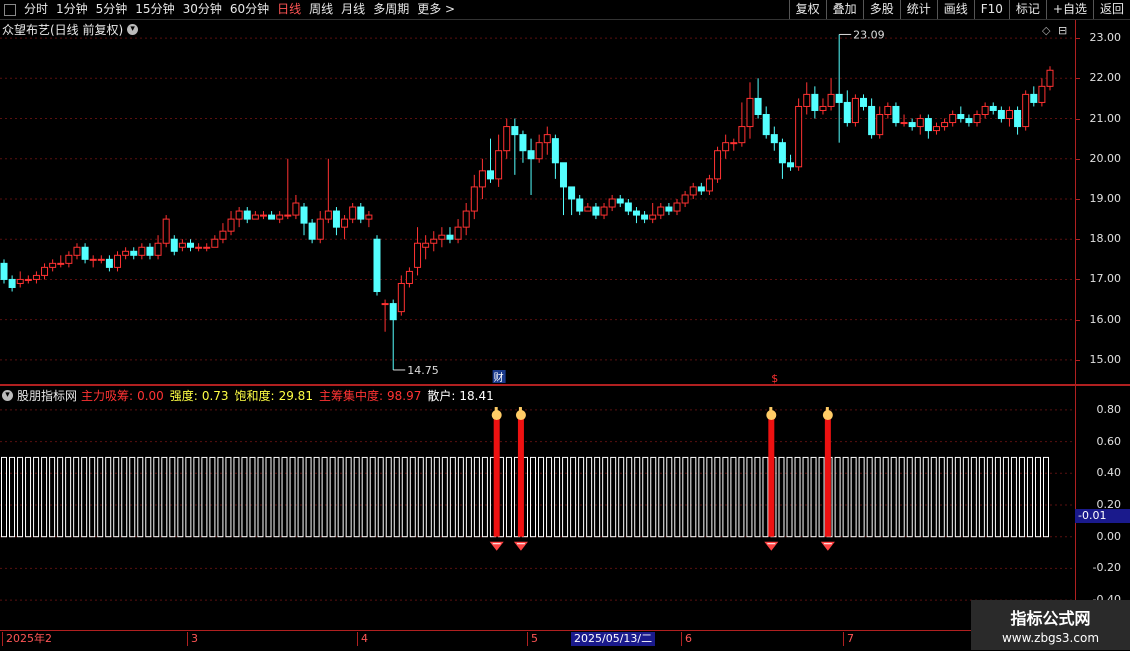  I want to click on period-tab-6: 日线, so click(289, 9).